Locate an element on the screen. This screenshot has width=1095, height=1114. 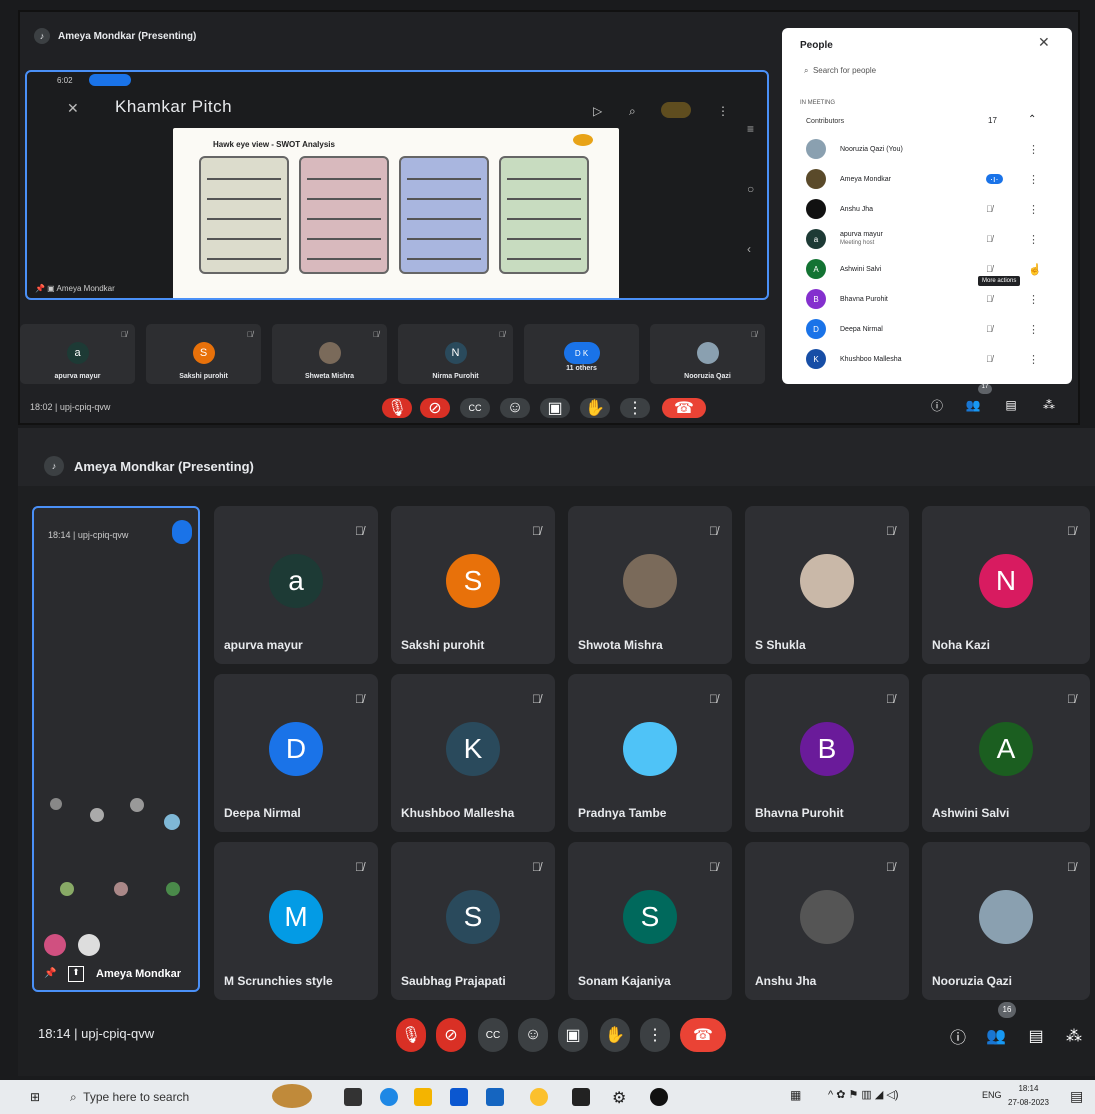
menu-icon: ≡ is located at coordinates (750, 129).